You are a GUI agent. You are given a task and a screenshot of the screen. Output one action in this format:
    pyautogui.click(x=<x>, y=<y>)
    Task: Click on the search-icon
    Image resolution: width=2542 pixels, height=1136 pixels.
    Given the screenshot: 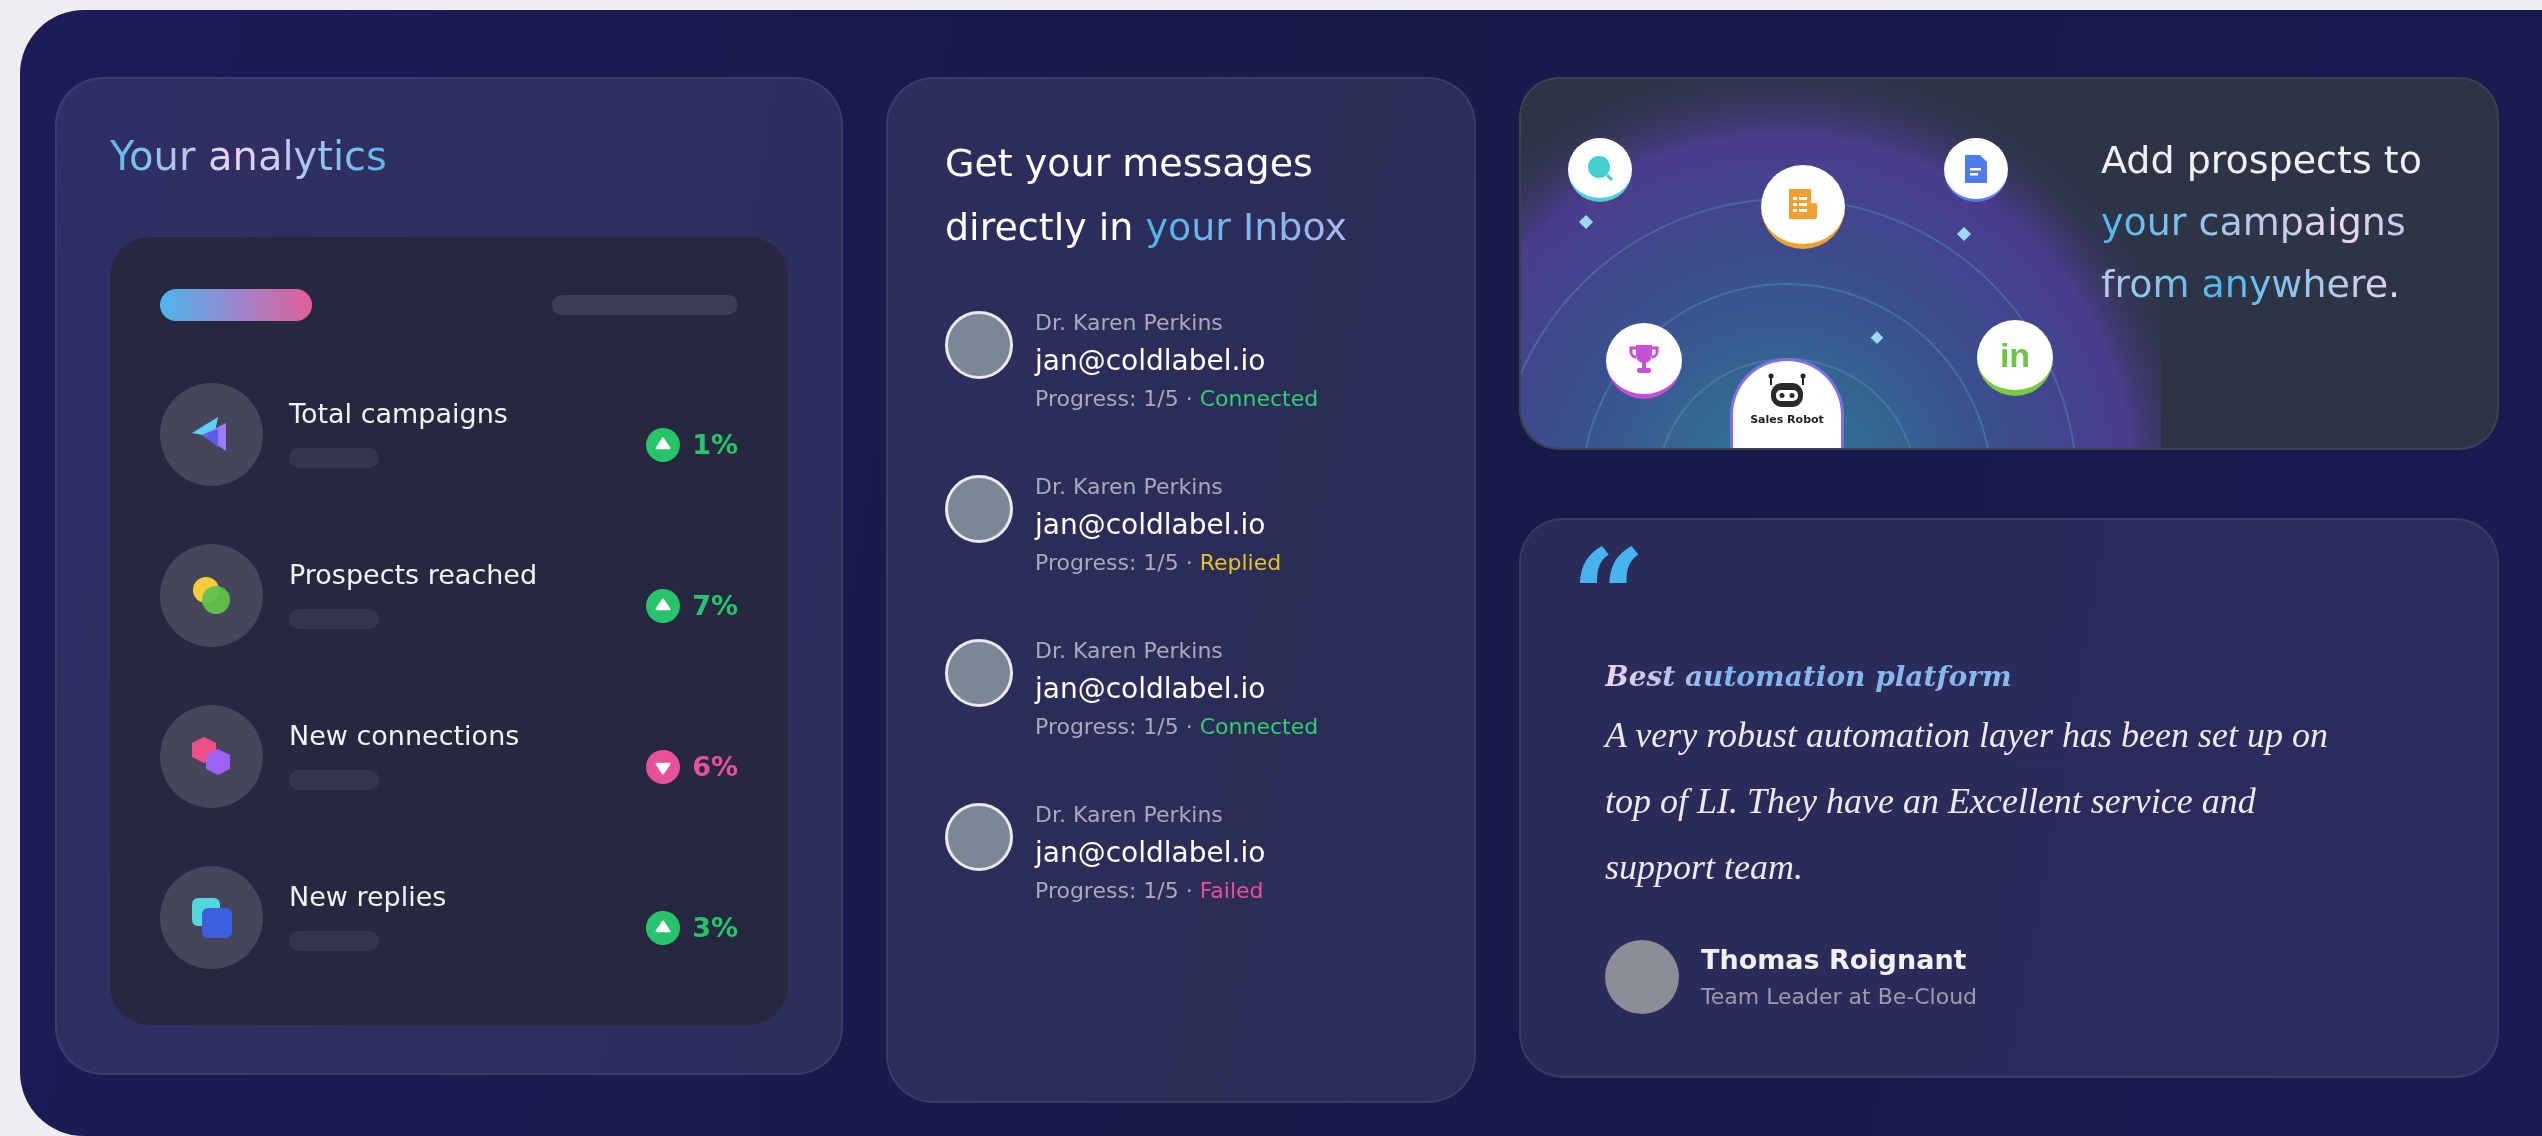 What is the action you would take?
    pyautogui.click(x=1600, y=168)
    